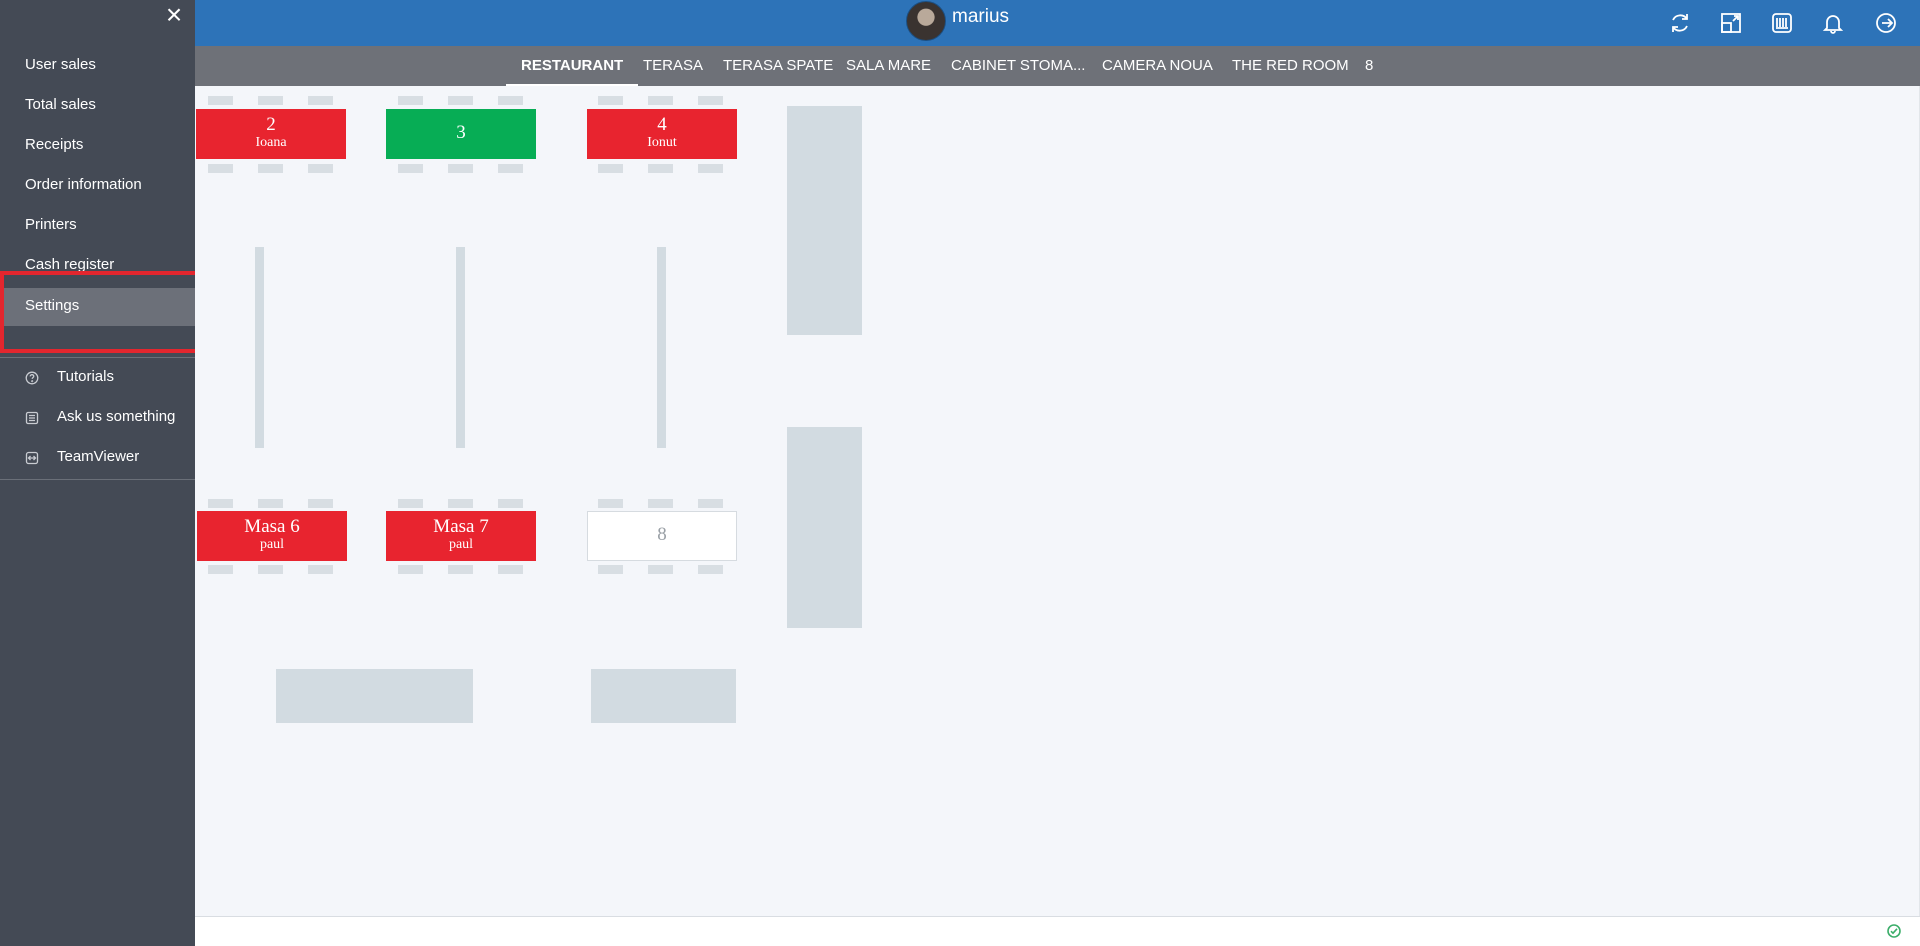  I want to click on table-server: Ioana, so click(271, 142).